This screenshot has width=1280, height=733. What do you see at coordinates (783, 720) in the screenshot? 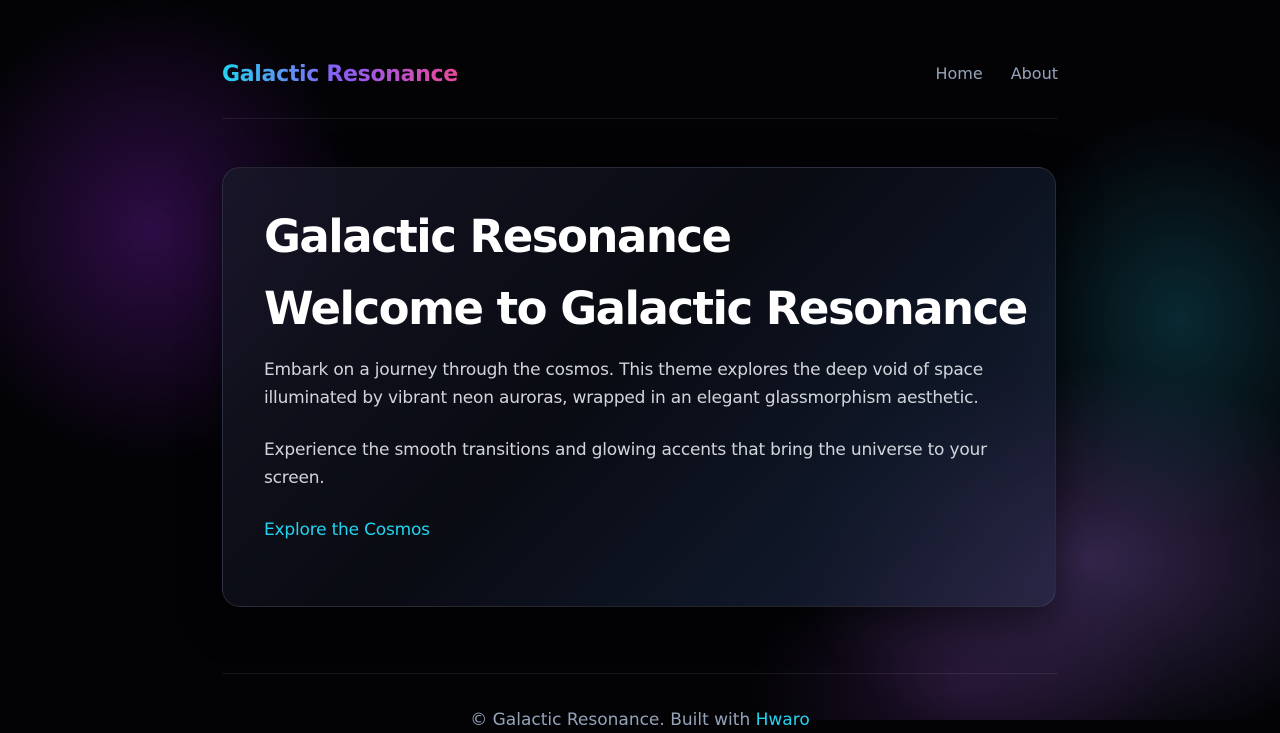
I see `footer-hwaro-link: Hwaro` at bounding box center [783, 720].